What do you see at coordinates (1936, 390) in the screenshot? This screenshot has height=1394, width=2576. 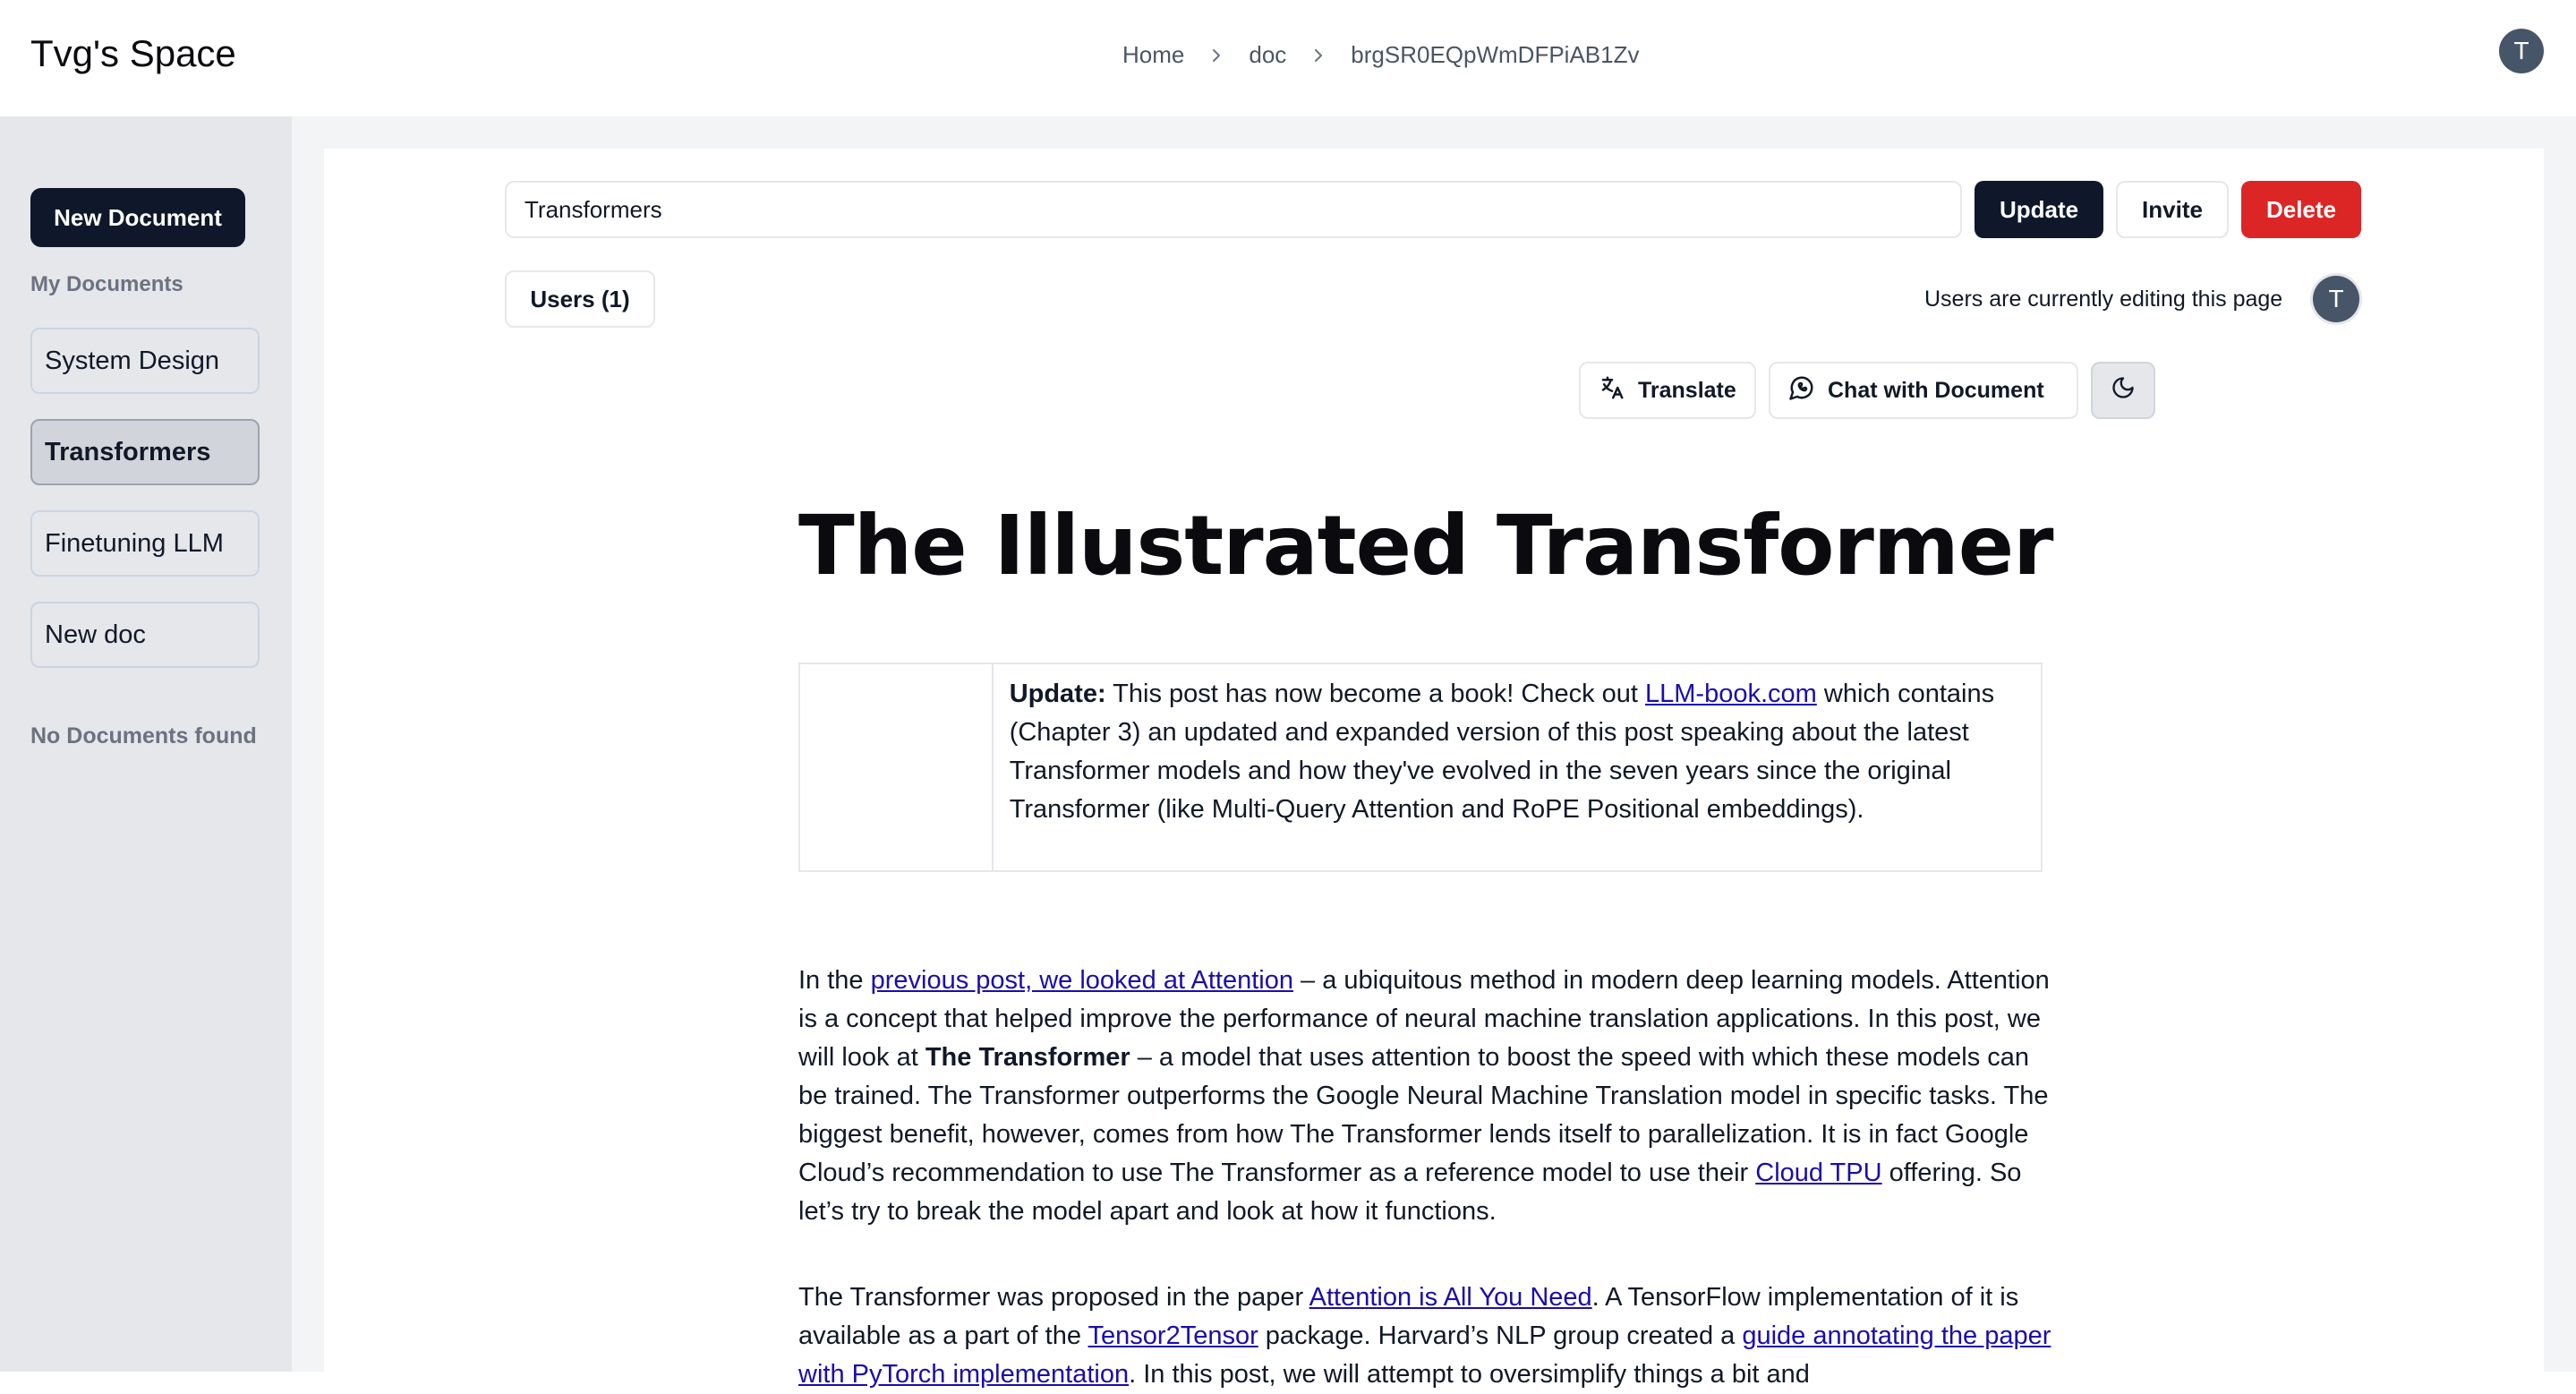 I see `chat-with-document-label: Chat with Document` at bounding box center [1936, 390].